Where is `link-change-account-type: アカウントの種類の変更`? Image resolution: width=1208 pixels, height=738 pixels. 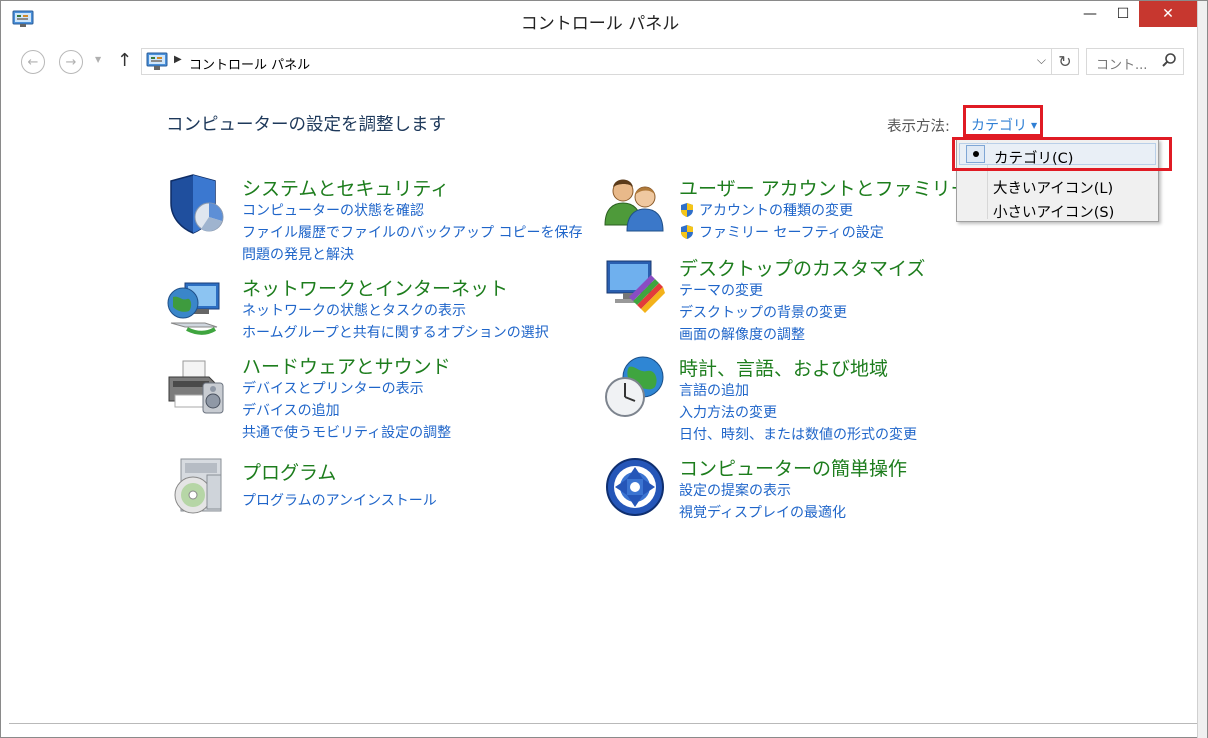
link-change-account-type: アカウントの種類の変更 is located at coordinates (766, 210).